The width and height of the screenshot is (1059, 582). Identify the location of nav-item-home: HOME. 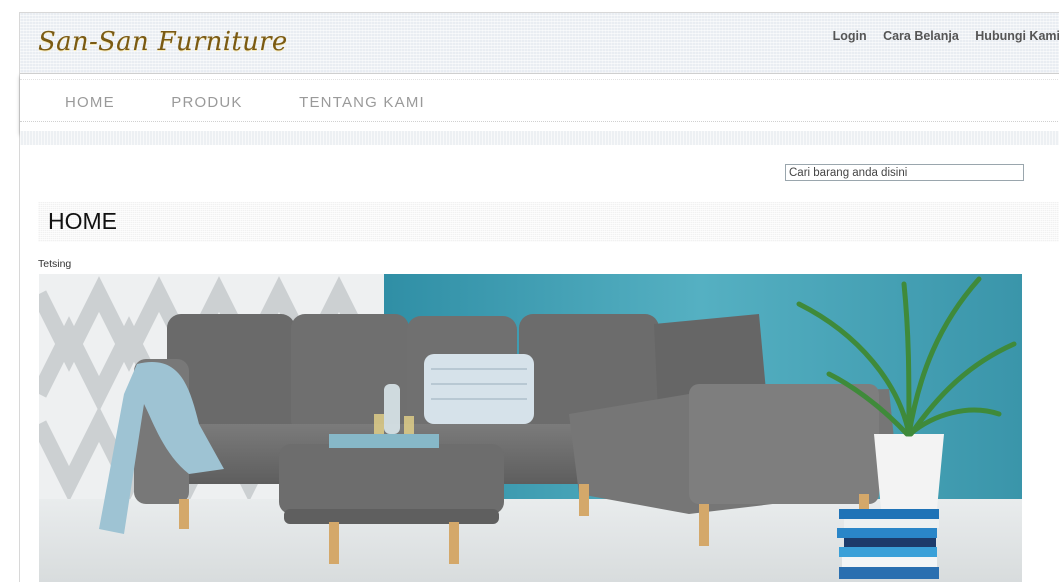
(90, 102).